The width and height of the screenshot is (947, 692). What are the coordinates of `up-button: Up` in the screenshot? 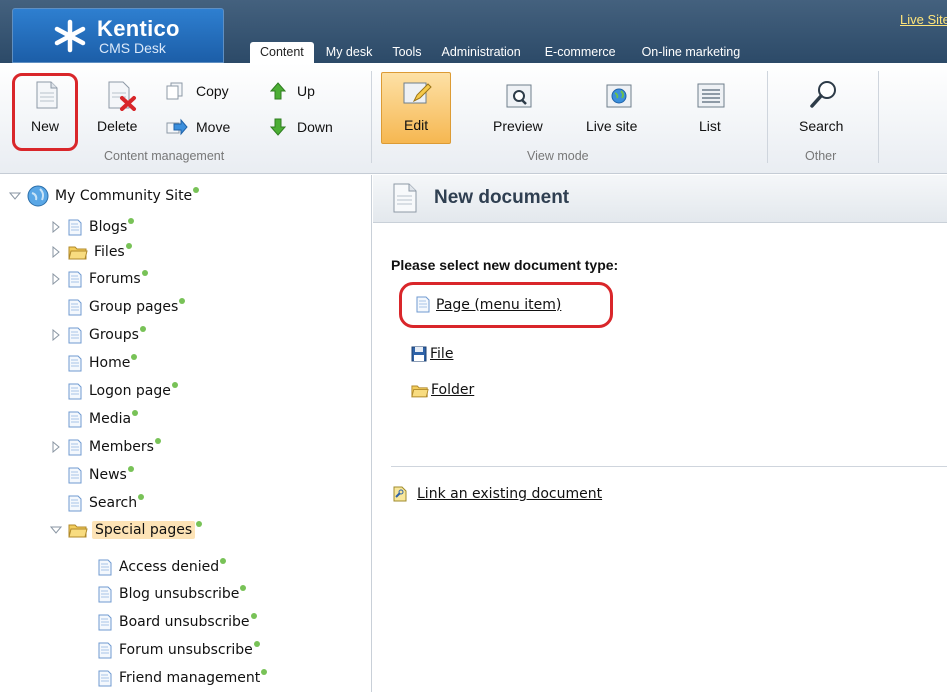 It's located at (300, 92).